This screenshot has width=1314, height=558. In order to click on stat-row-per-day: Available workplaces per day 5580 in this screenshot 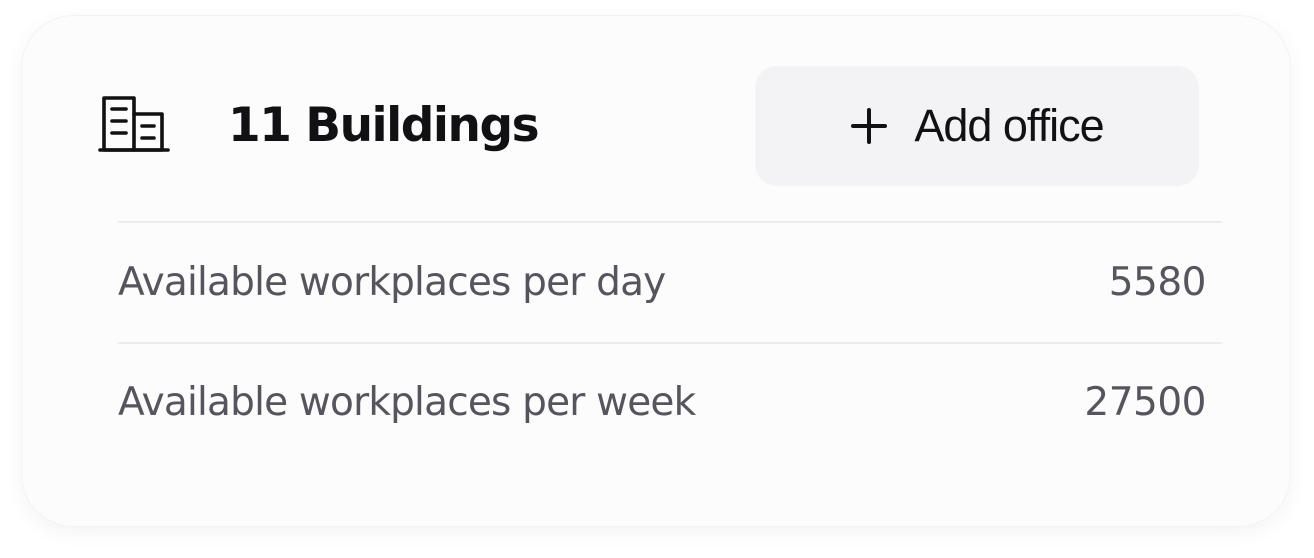, I will do `click(662, 282)`.